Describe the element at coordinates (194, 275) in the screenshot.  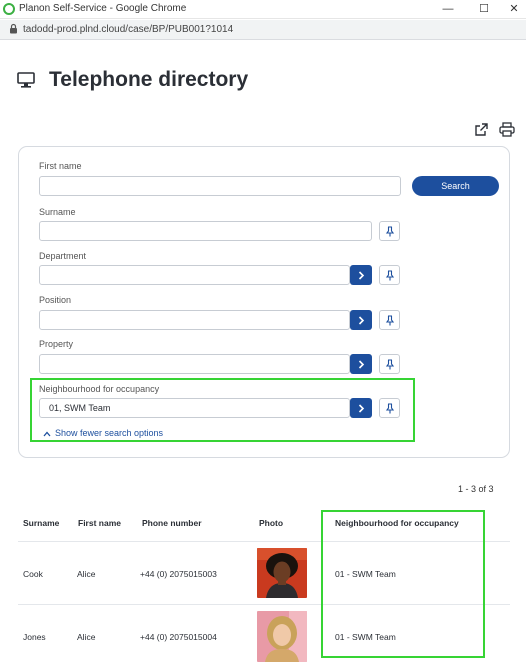
I see `department-input` at that location.